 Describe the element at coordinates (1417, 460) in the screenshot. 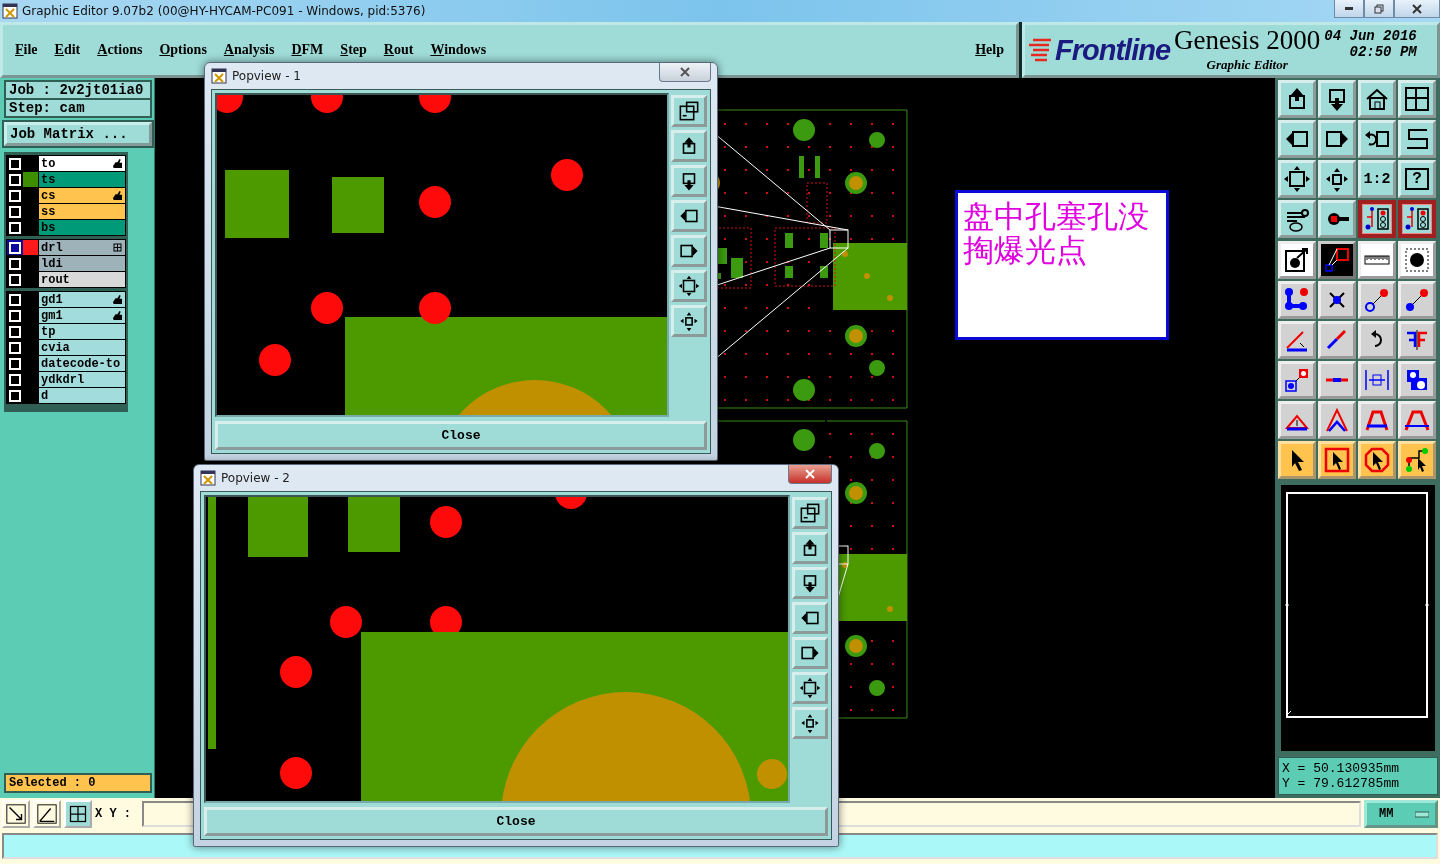

I see `route-icon` at that location.